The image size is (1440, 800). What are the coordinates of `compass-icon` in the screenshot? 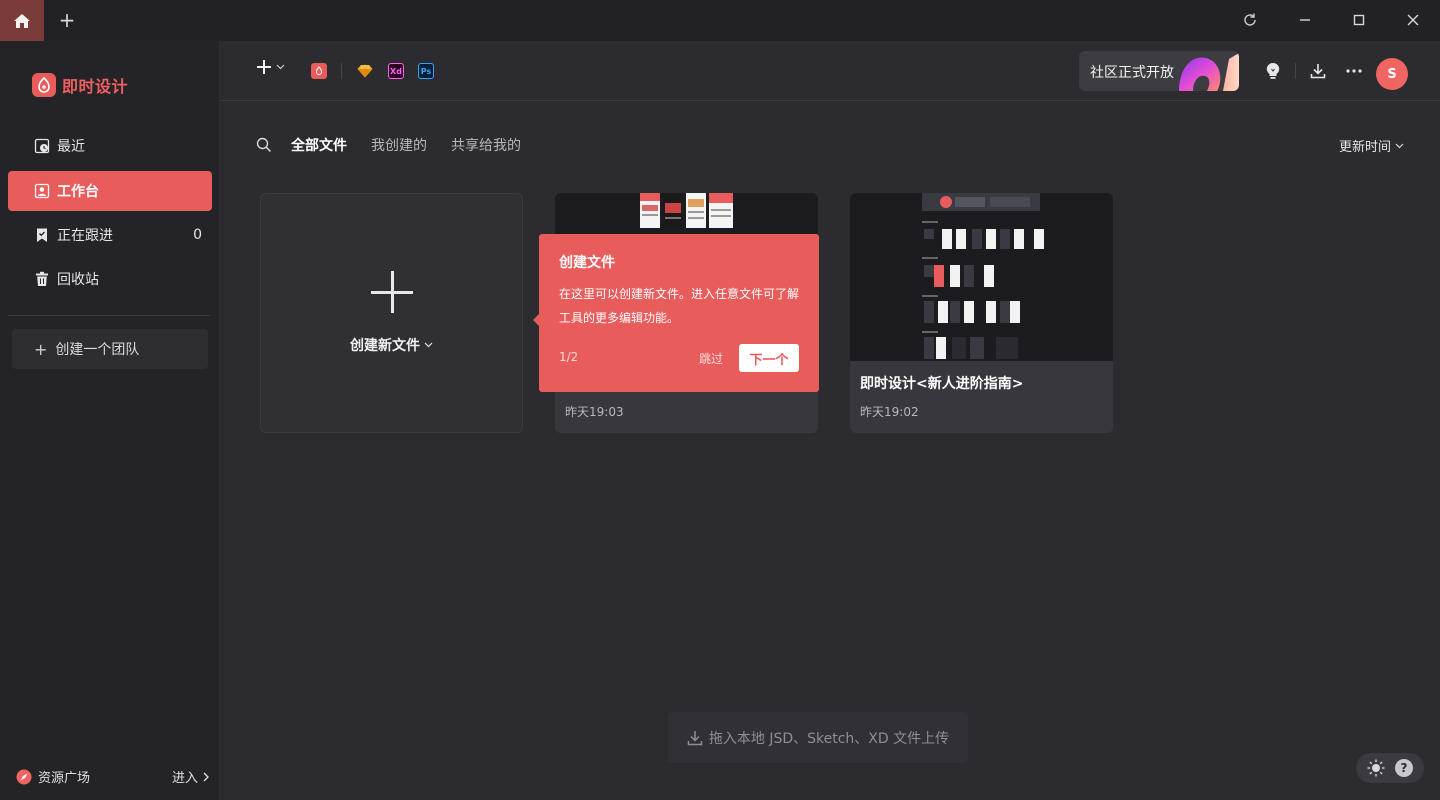 It's located at (24, 776).